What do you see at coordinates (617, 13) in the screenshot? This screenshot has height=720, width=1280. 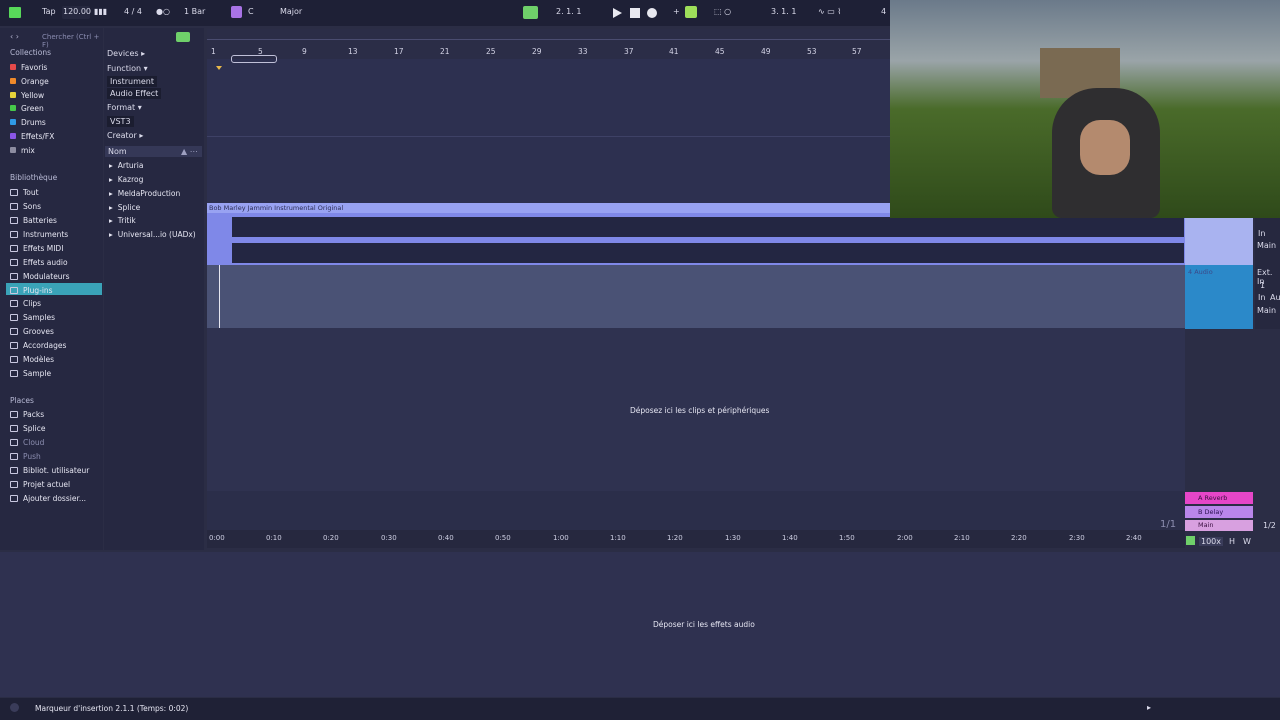 I see `play-icon` at bounding box center [617, 13].